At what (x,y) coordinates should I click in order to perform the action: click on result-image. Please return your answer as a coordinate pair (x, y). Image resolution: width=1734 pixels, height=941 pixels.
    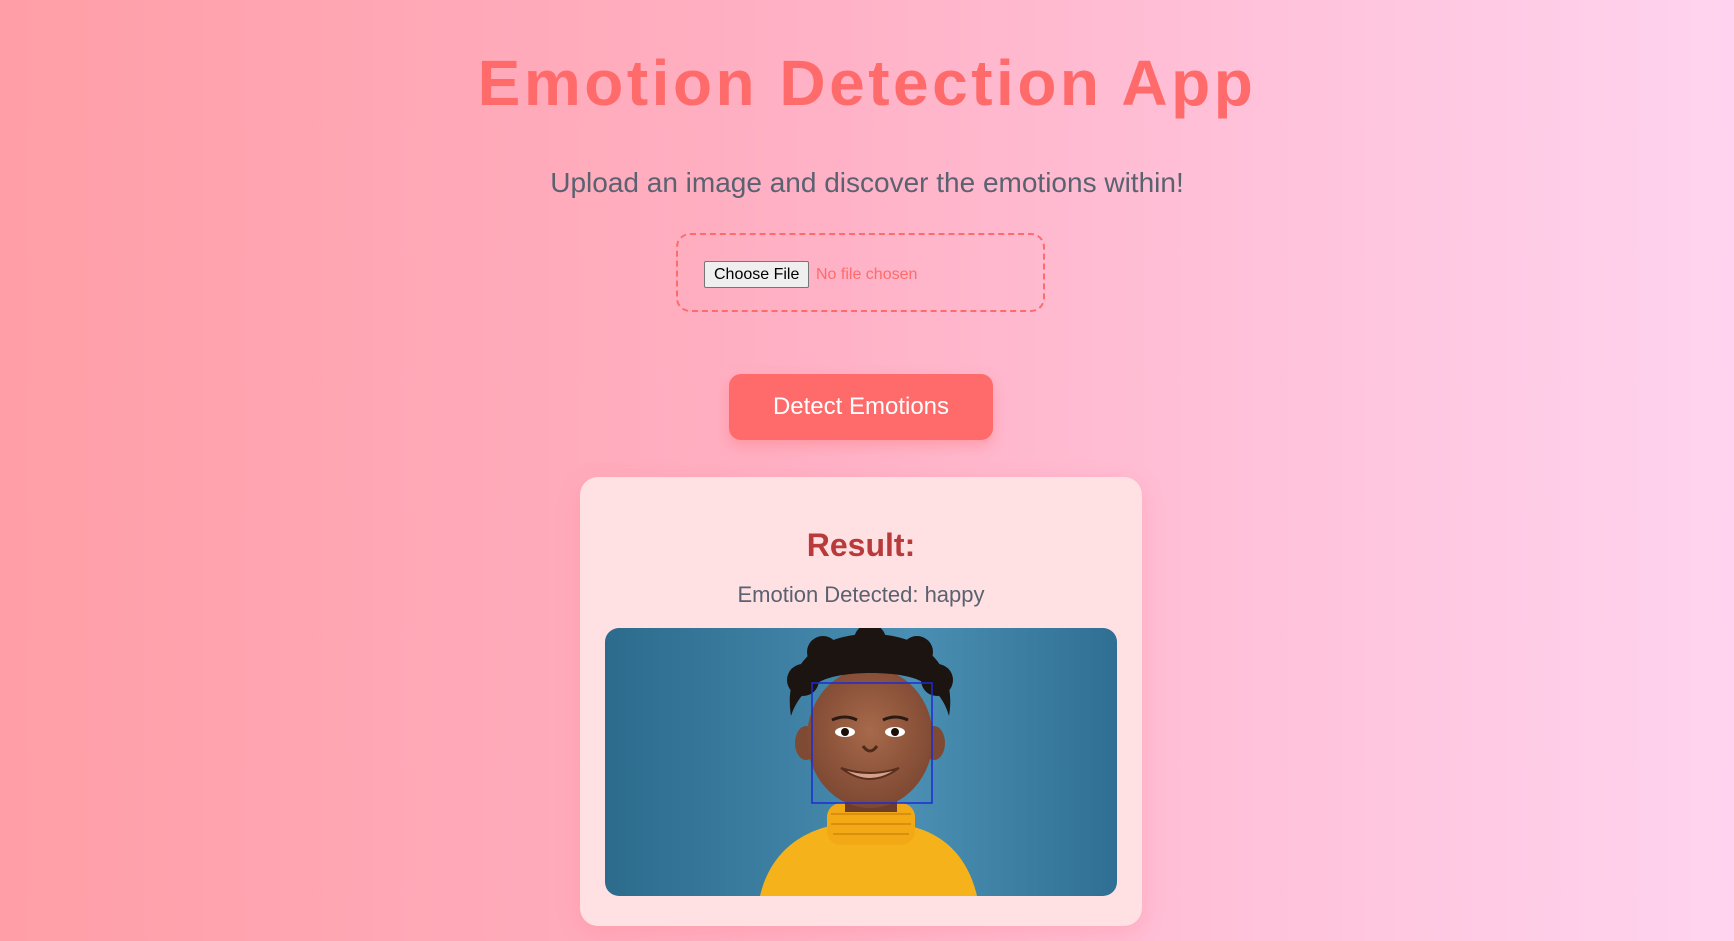
    Looking at the image, I should click on (861, 762).